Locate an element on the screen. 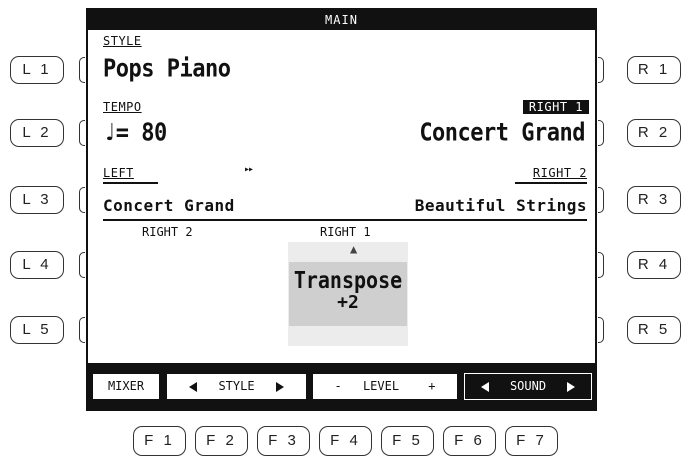 The height and width of the screenshot is (465, 681). f2-button: F 2 is located at coordinates (221, 441).